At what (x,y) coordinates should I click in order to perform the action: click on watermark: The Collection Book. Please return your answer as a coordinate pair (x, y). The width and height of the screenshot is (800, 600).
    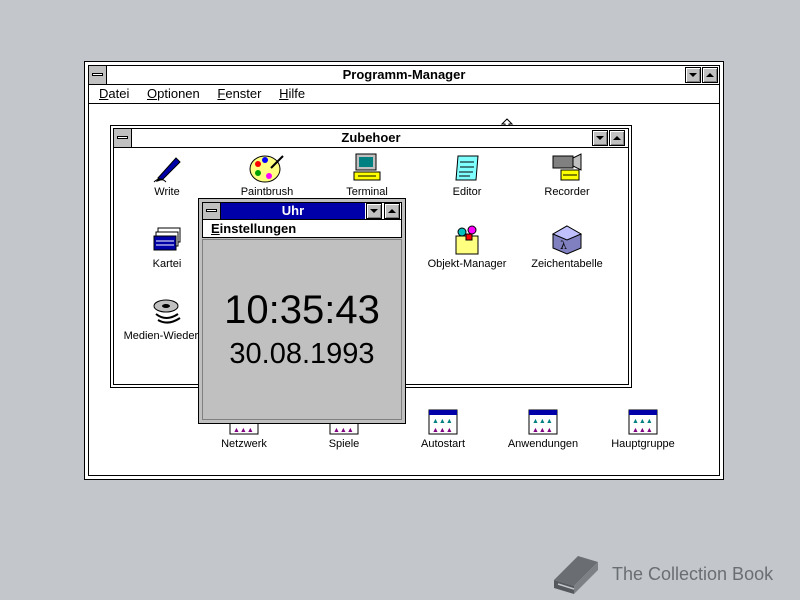
    Looking at the image, I should click on (660, 574).